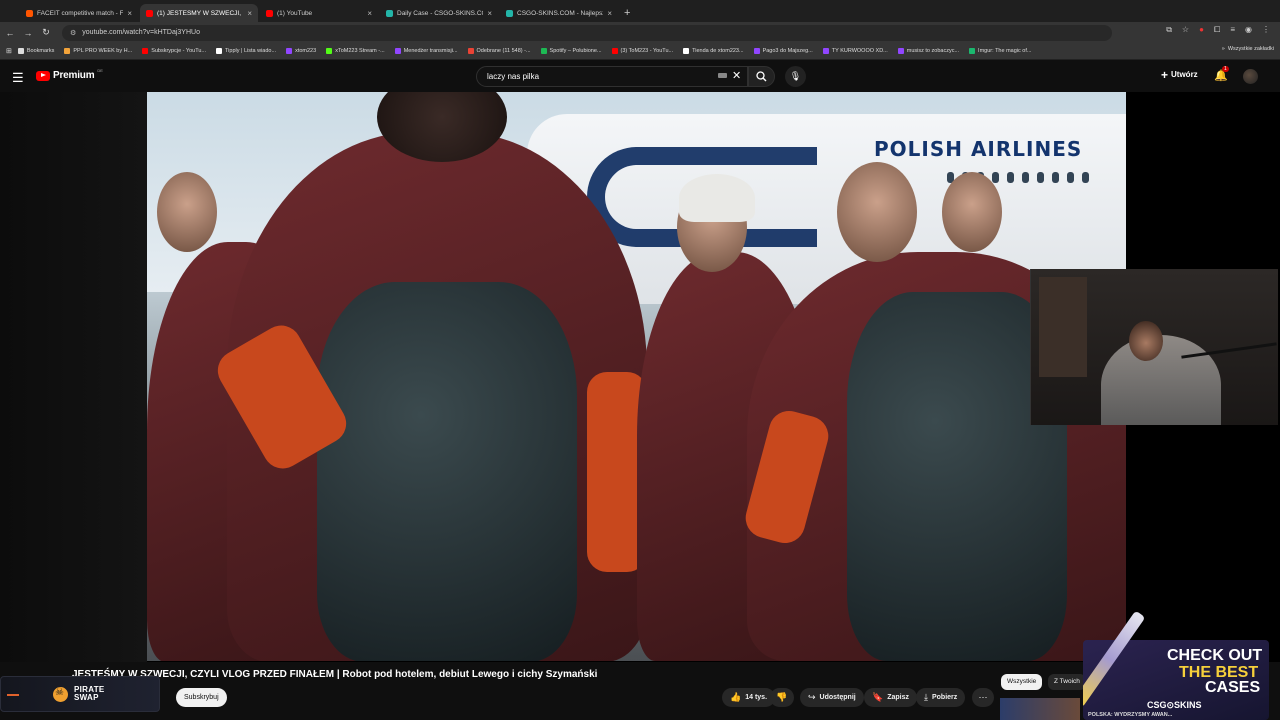 The height and width of the screenshot is (720, 1280). What do you see at coordinates (891, 697) in the screenshot?
I see `save-button: 🔖 Zapisz` at bounding box center [891, 697].